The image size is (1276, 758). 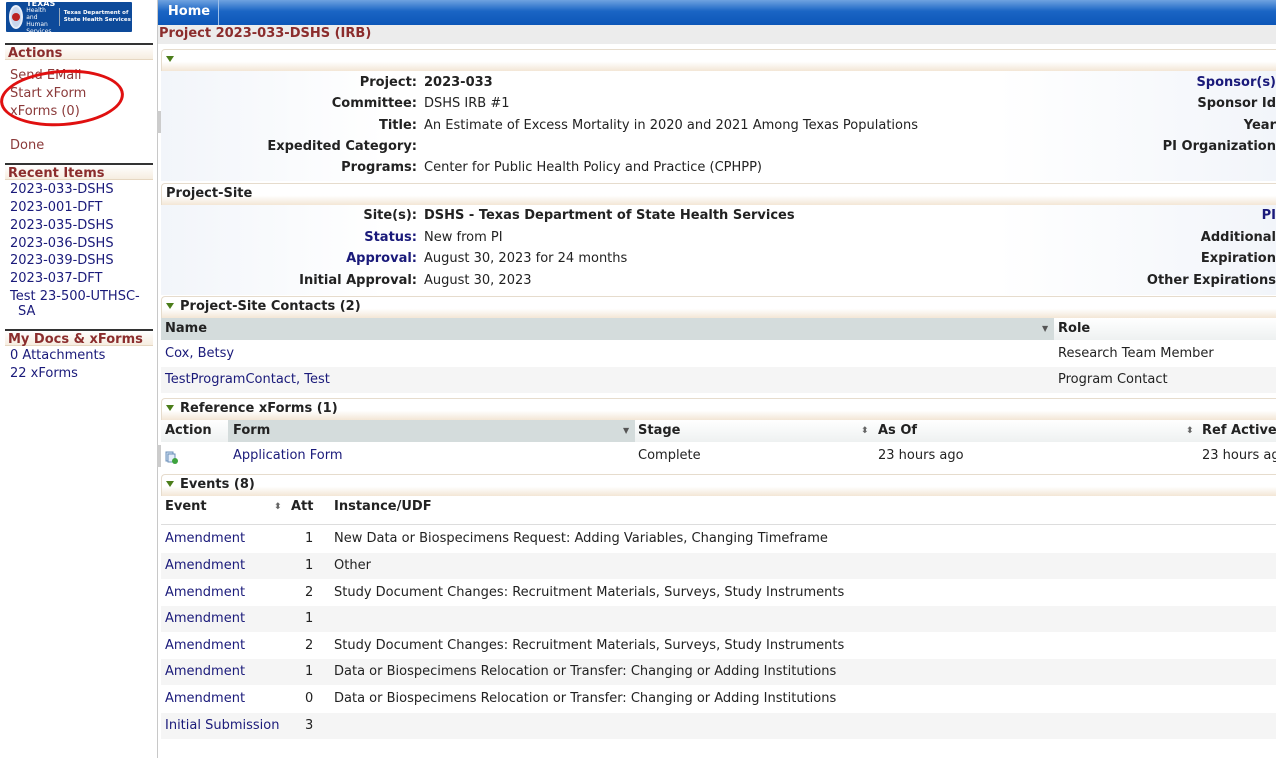 I want to click on xforms-action: xForms (0), so click(x=45, y=112).